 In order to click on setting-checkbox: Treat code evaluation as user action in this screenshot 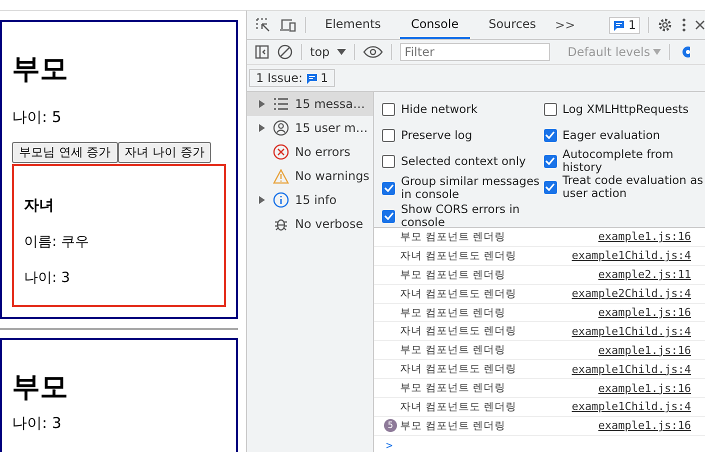, I will do `click(624, 187)`.